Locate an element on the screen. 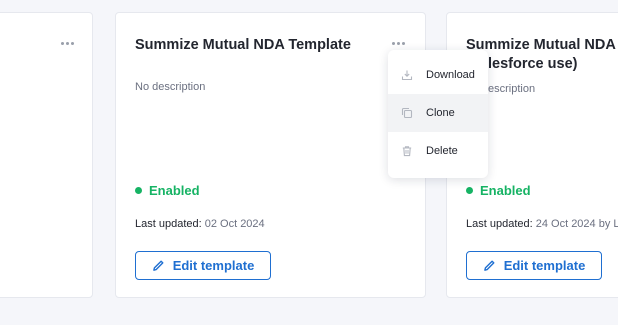 Image resolution: width=618 pixels, height=325 pixels. card-description: escription is located at coordinates (512, 89).